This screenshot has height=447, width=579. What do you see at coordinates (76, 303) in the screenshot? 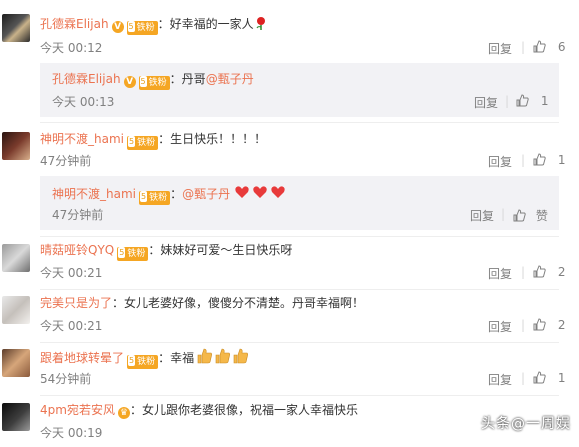
I see `username: 完美只是为了` at bounding box center [76, 303].